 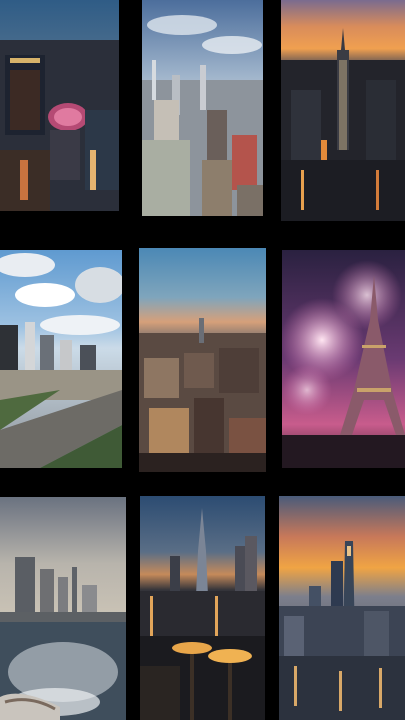 I want to click on photo-tile-eiffel-tower-fireworks, so click(x=343, y=359).